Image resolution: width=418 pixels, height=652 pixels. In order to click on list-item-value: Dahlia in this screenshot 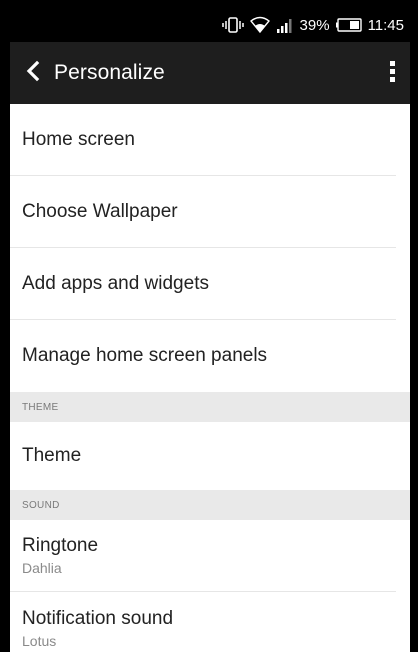, I will do `click(42, 568)`.